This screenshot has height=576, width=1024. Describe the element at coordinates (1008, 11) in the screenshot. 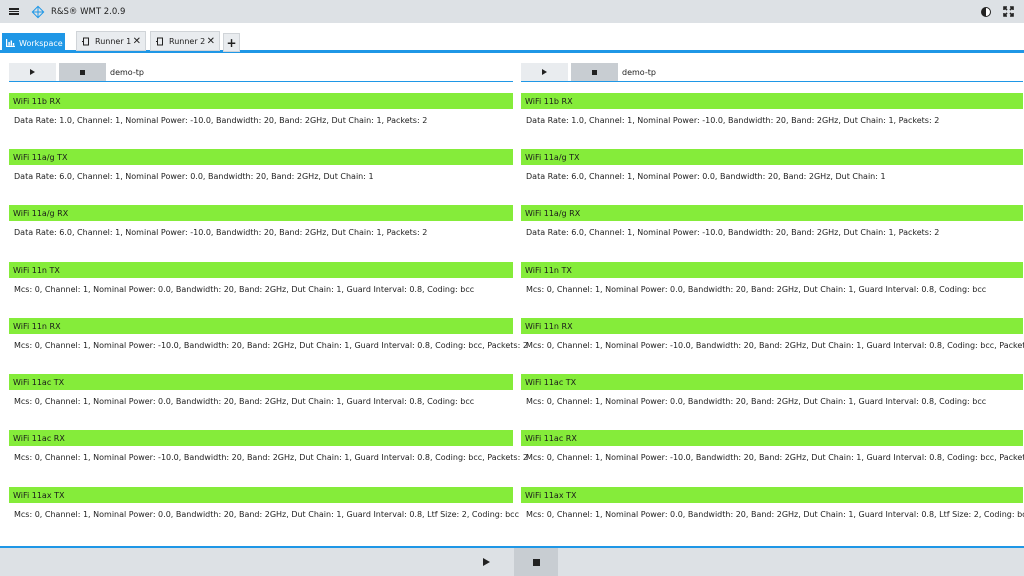

I see `fullscreen-icon` at that location.